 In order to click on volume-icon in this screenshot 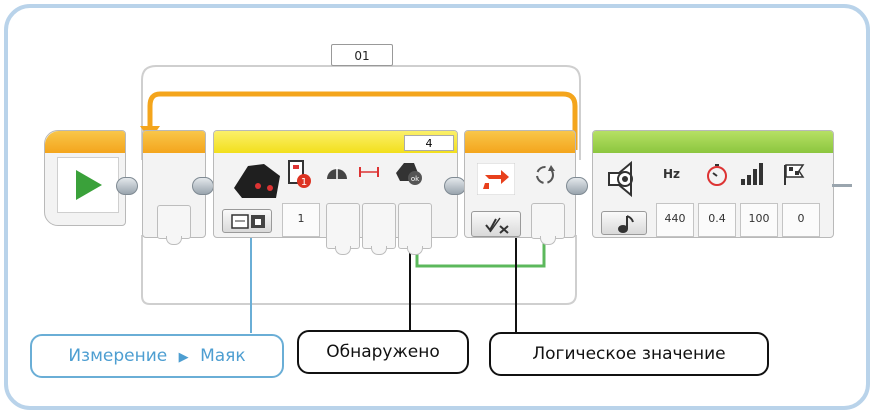, I will do `click(752, 174)`.